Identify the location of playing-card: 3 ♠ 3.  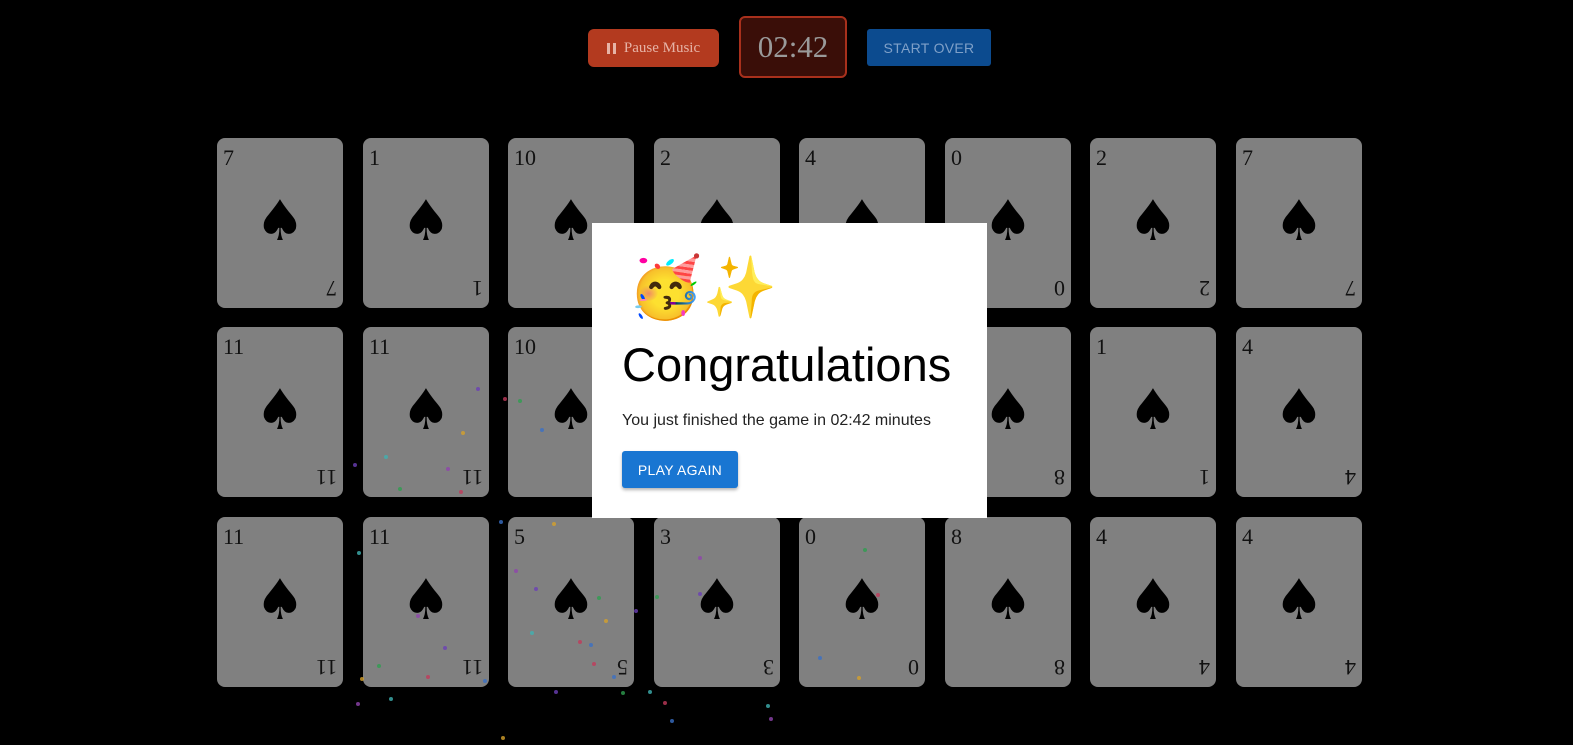
(717, 602).